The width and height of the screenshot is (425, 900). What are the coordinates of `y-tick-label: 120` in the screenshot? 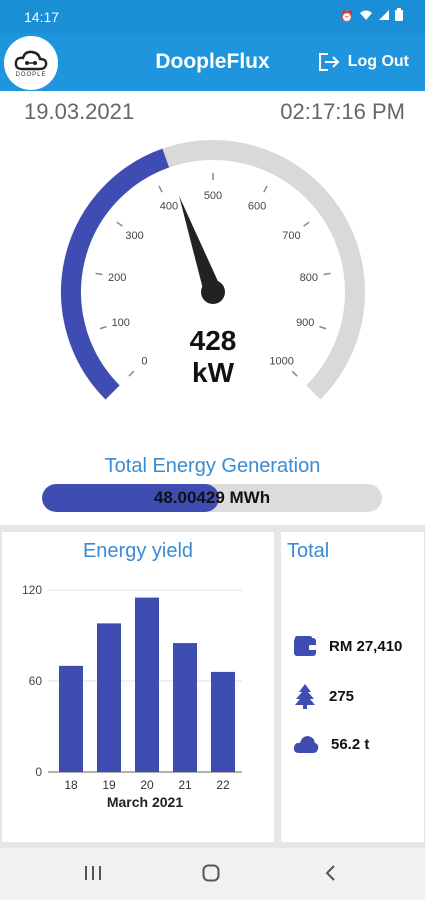 It's located at (32, 590).